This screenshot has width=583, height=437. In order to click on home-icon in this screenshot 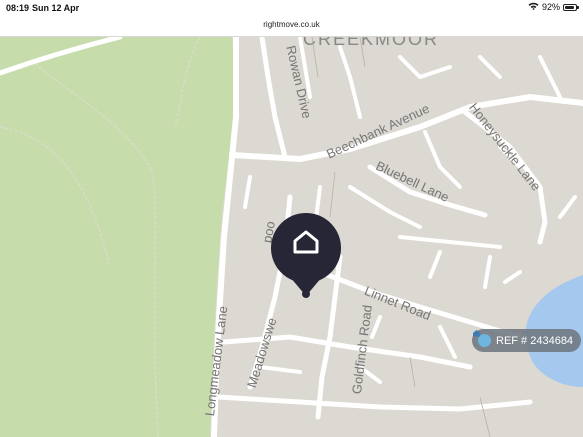, I will do `click(482, 338)`.